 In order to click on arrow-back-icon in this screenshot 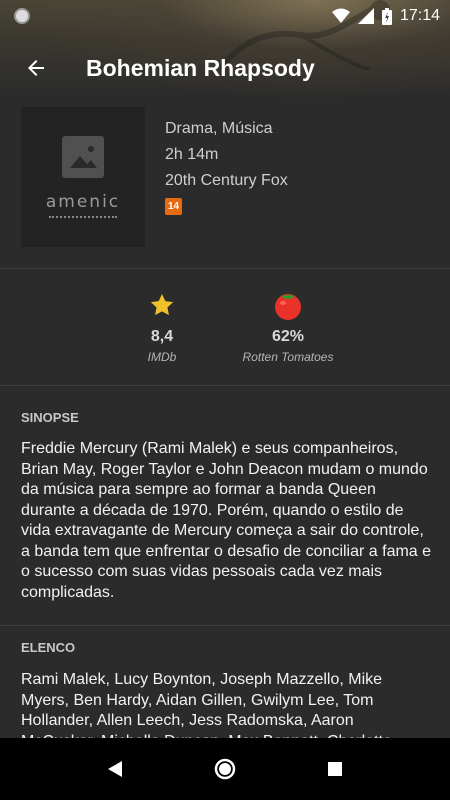, I will do `click(36, 68)`.